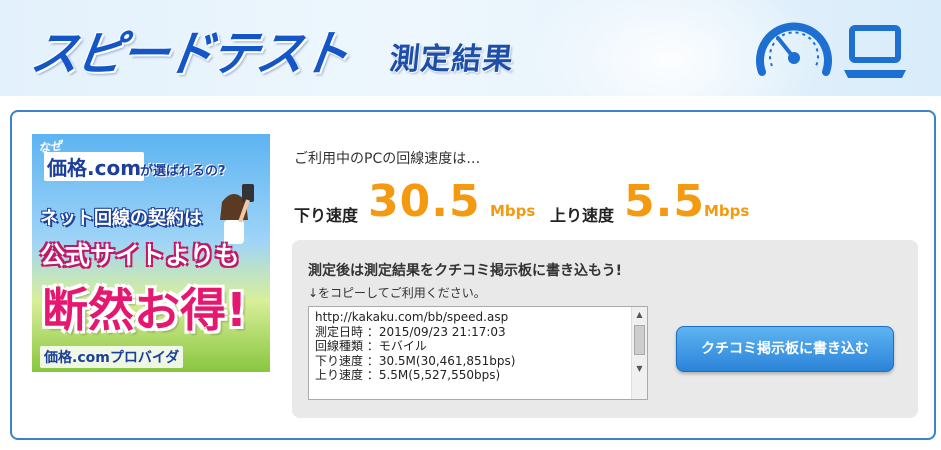 The height and width of the screenshot is (450, 941). What do you see at coordinates (408, 375) in the screenshot?
I see `result-line-upload: 上り速度 ：5.5M(5,527,550bps)` at bounding box center [408, 375].